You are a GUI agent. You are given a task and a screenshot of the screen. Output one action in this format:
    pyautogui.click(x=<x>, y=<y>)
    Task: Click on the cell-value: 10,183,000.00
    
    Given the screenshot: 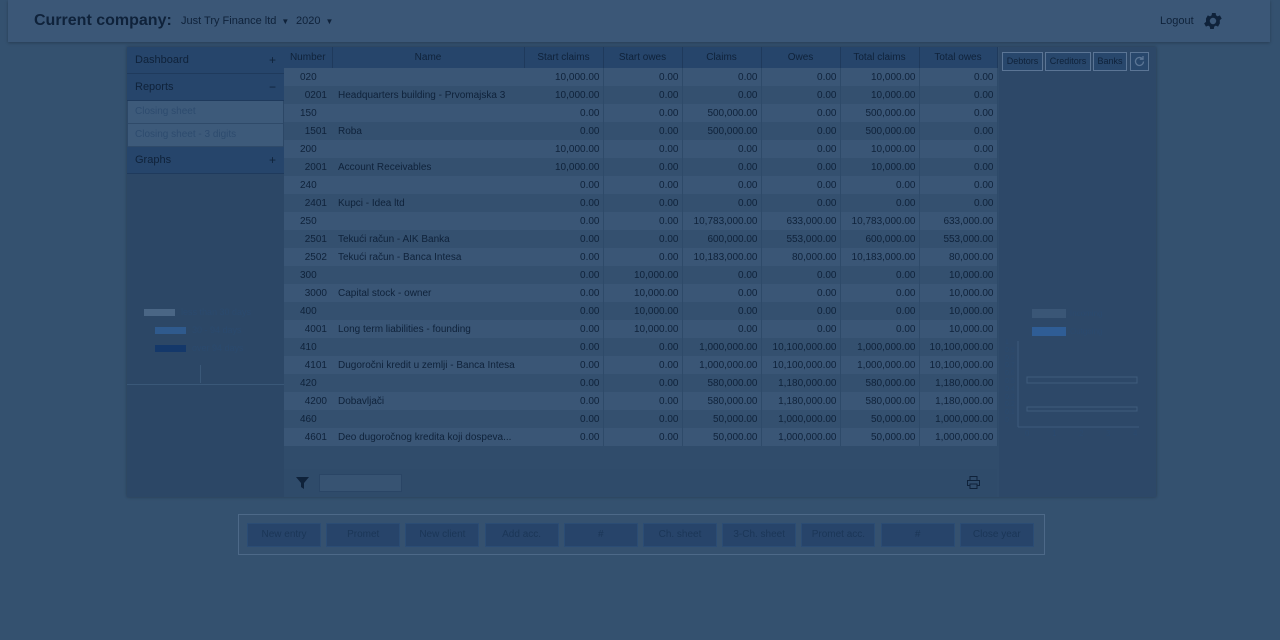 What is the action you would take?
    pyautogui.click(x=722, y=257)
    